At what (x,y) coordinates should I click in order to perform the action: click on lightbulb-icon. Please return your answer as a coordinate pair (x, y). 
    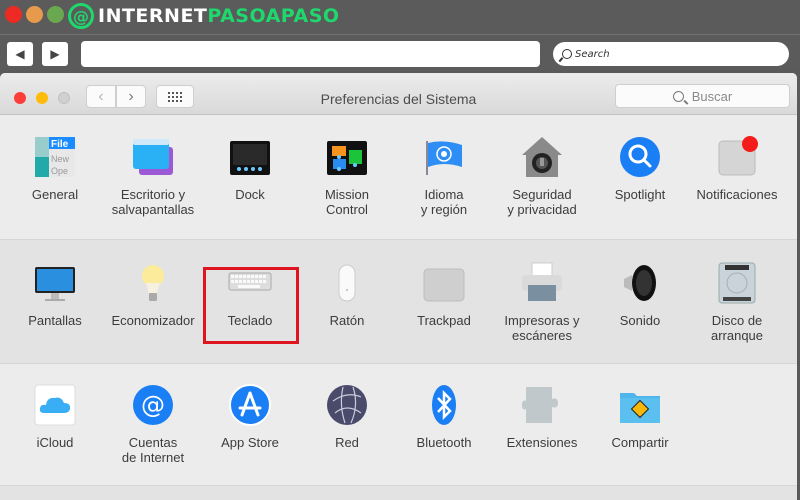
    Looking at the image, I should click on (153, 283).